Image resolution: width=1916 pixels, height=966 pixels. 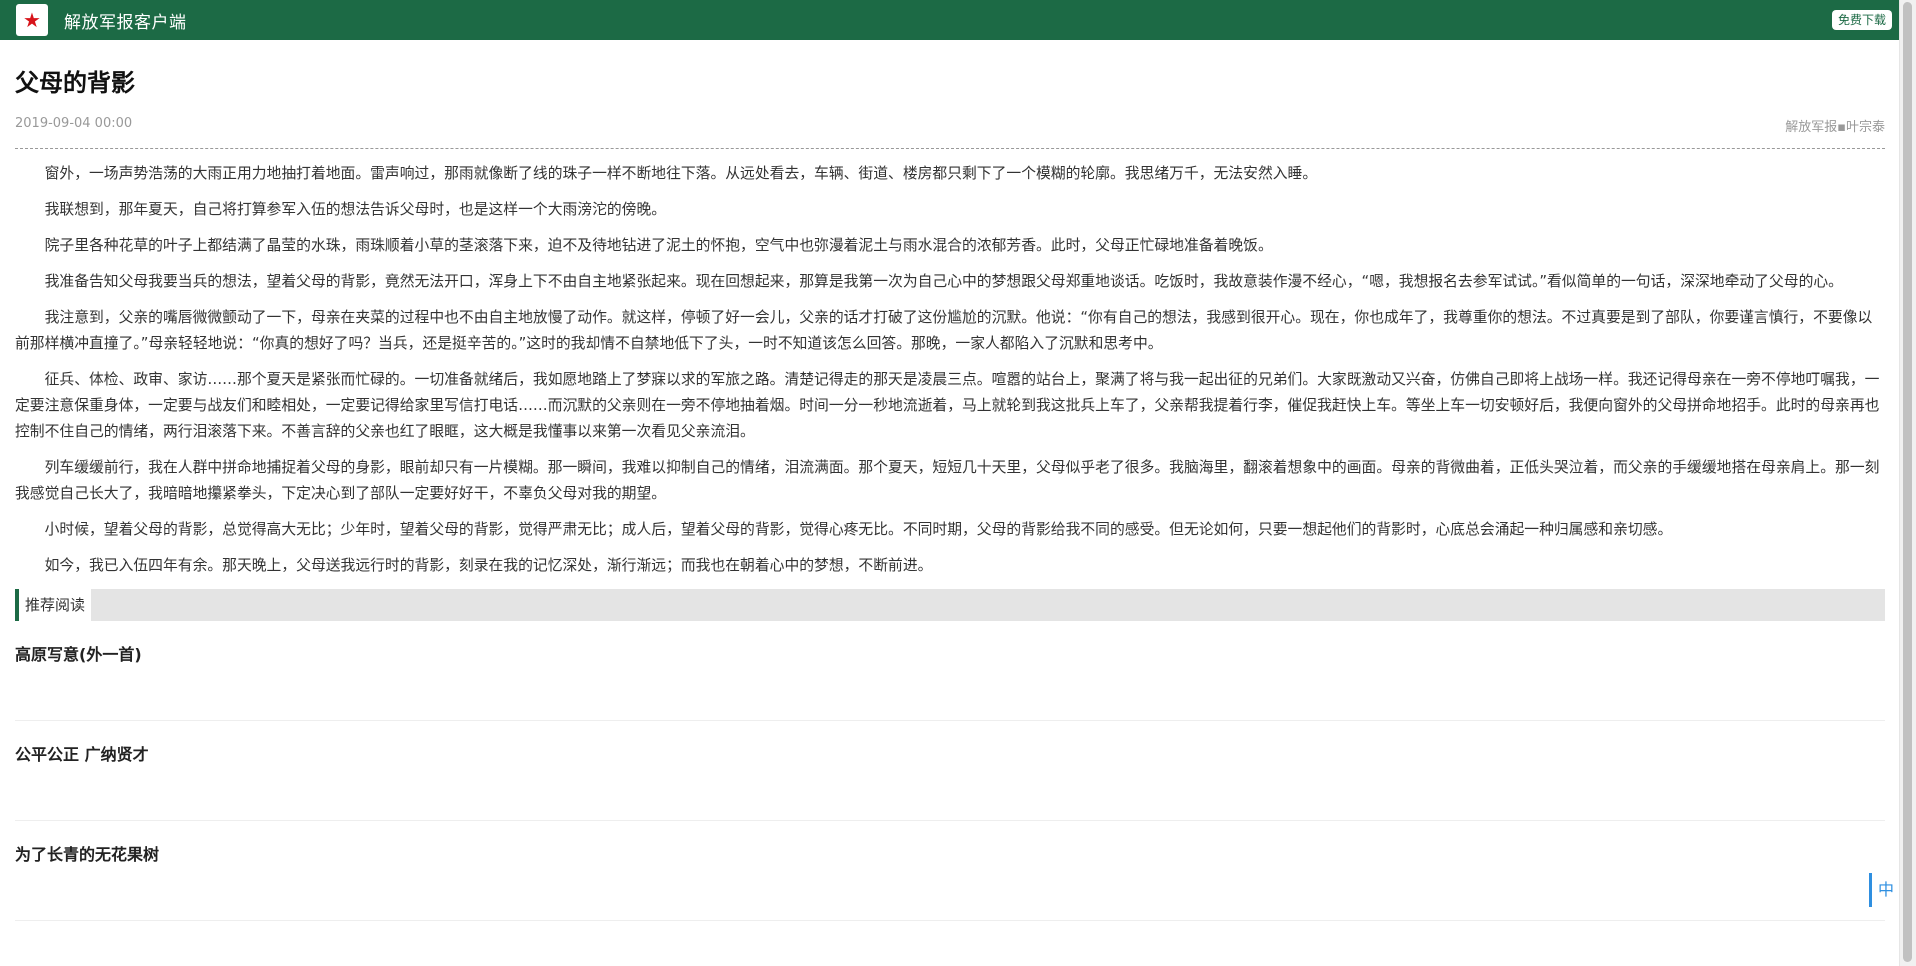 What do you see at coordinates (950, 20) in the screenshot?
I see `app-header-bar: ★ 解放军报客户端 免费下载` at bounding box center [950, 20].